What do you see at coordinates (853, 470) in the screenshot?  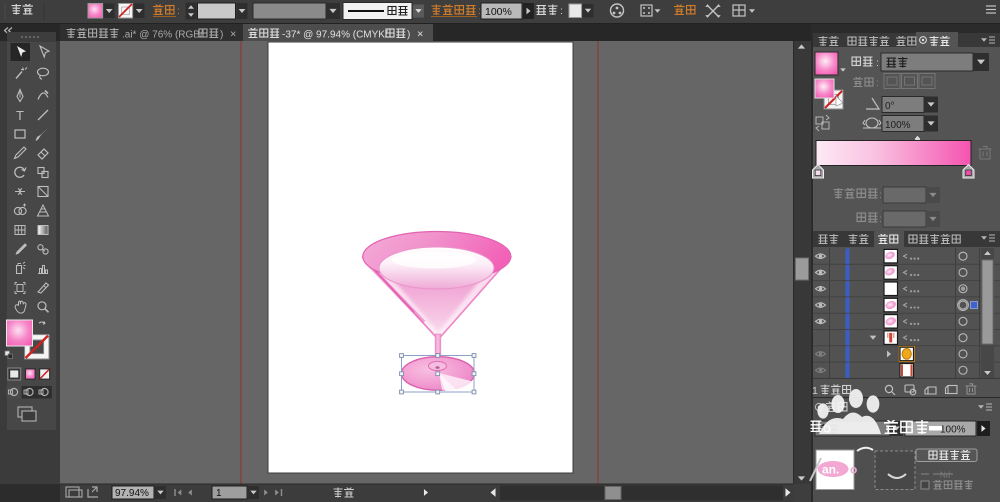 I see `svg-text: o` at bounding box center [853, 470].